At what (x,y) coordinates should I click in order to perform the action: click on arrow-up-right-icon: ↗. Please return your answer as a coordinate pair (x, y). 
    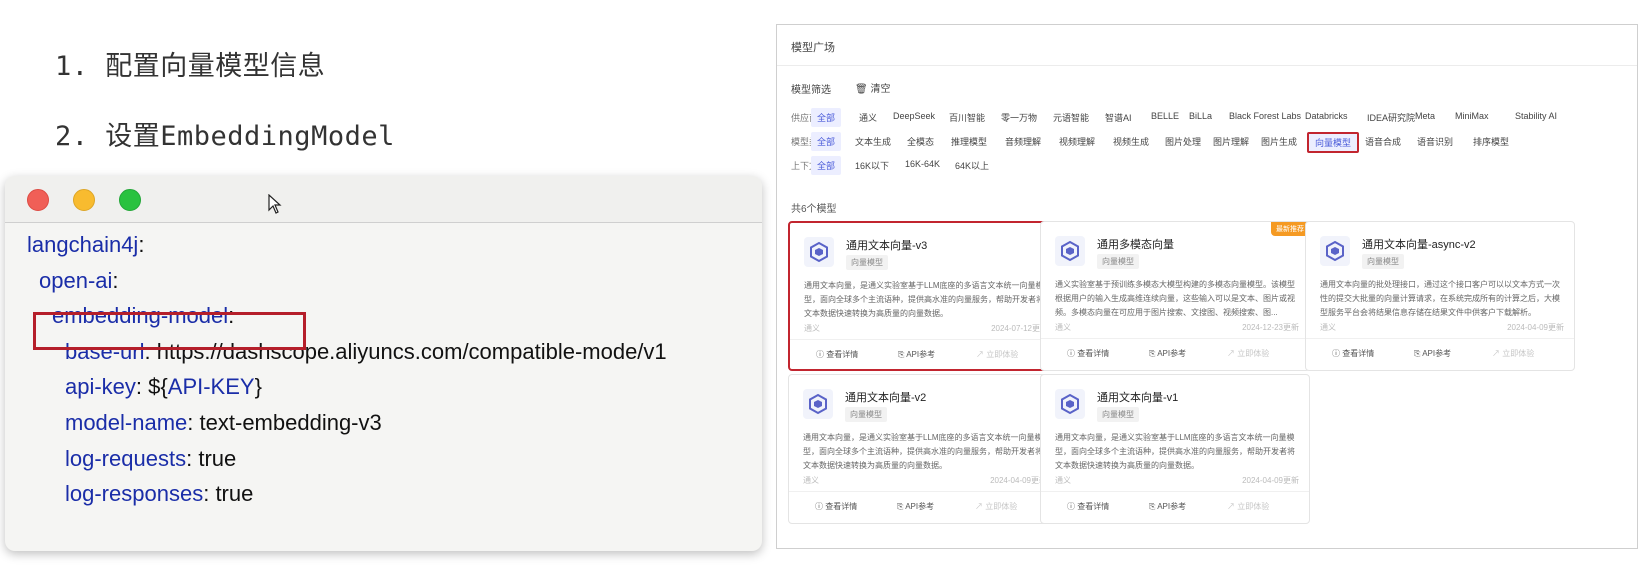
    Looking at the image, I should click on (980, 506).